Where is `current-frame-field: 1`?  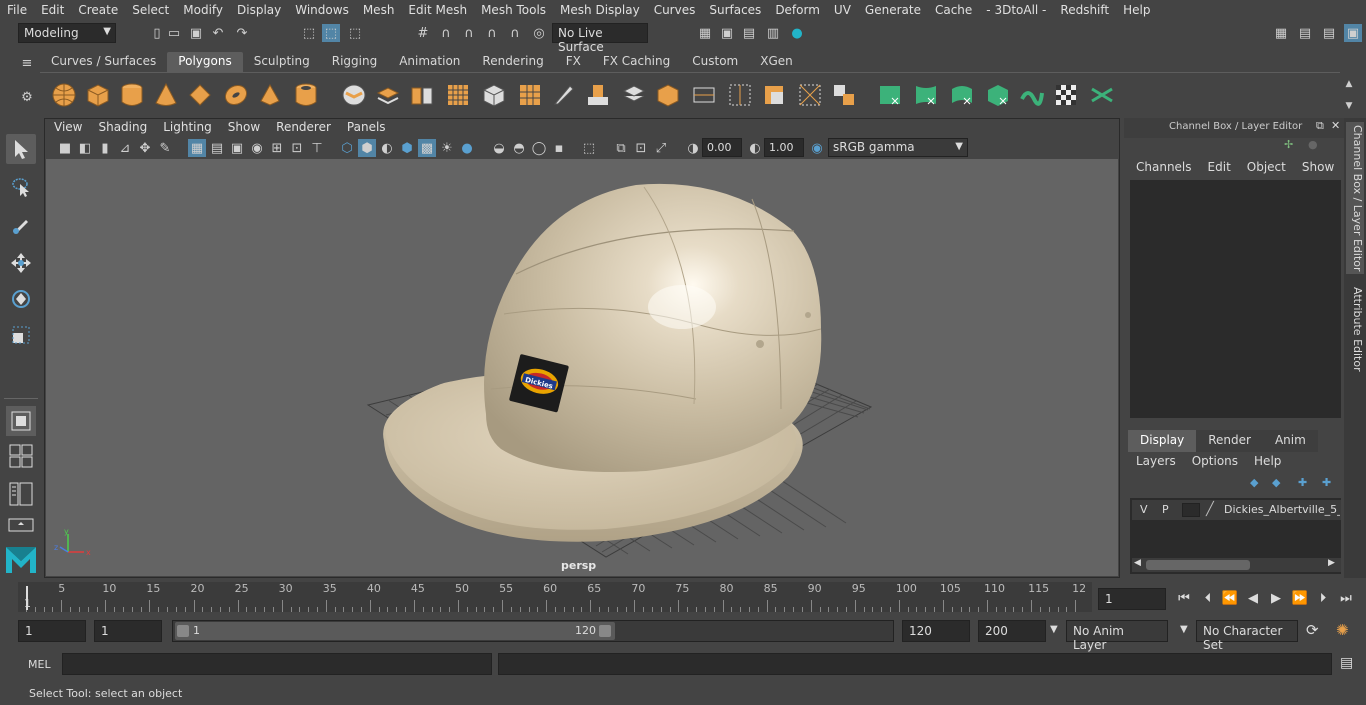 current-frame-field: 1 is located at coordinates (1132, 599).